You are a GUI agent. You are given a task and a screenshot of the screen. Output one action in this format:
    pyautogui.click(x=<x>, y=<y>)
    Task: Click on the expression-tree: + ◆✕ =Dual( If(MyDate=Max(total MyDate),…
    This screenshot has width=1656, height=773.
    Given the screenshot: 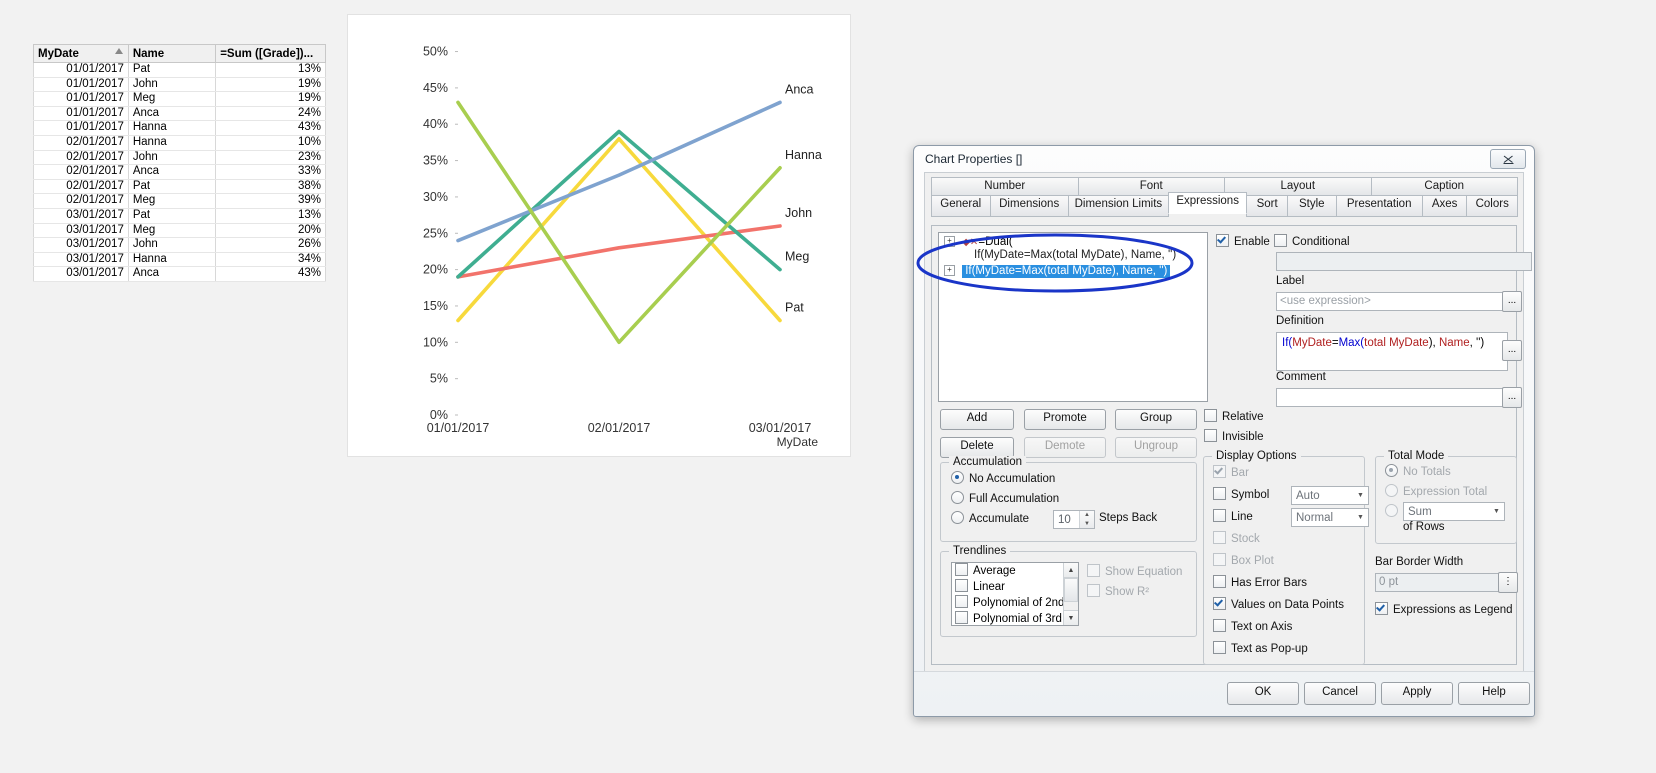 What is the action you would take?
    pyautogui.click(x=1073, y=317)
    